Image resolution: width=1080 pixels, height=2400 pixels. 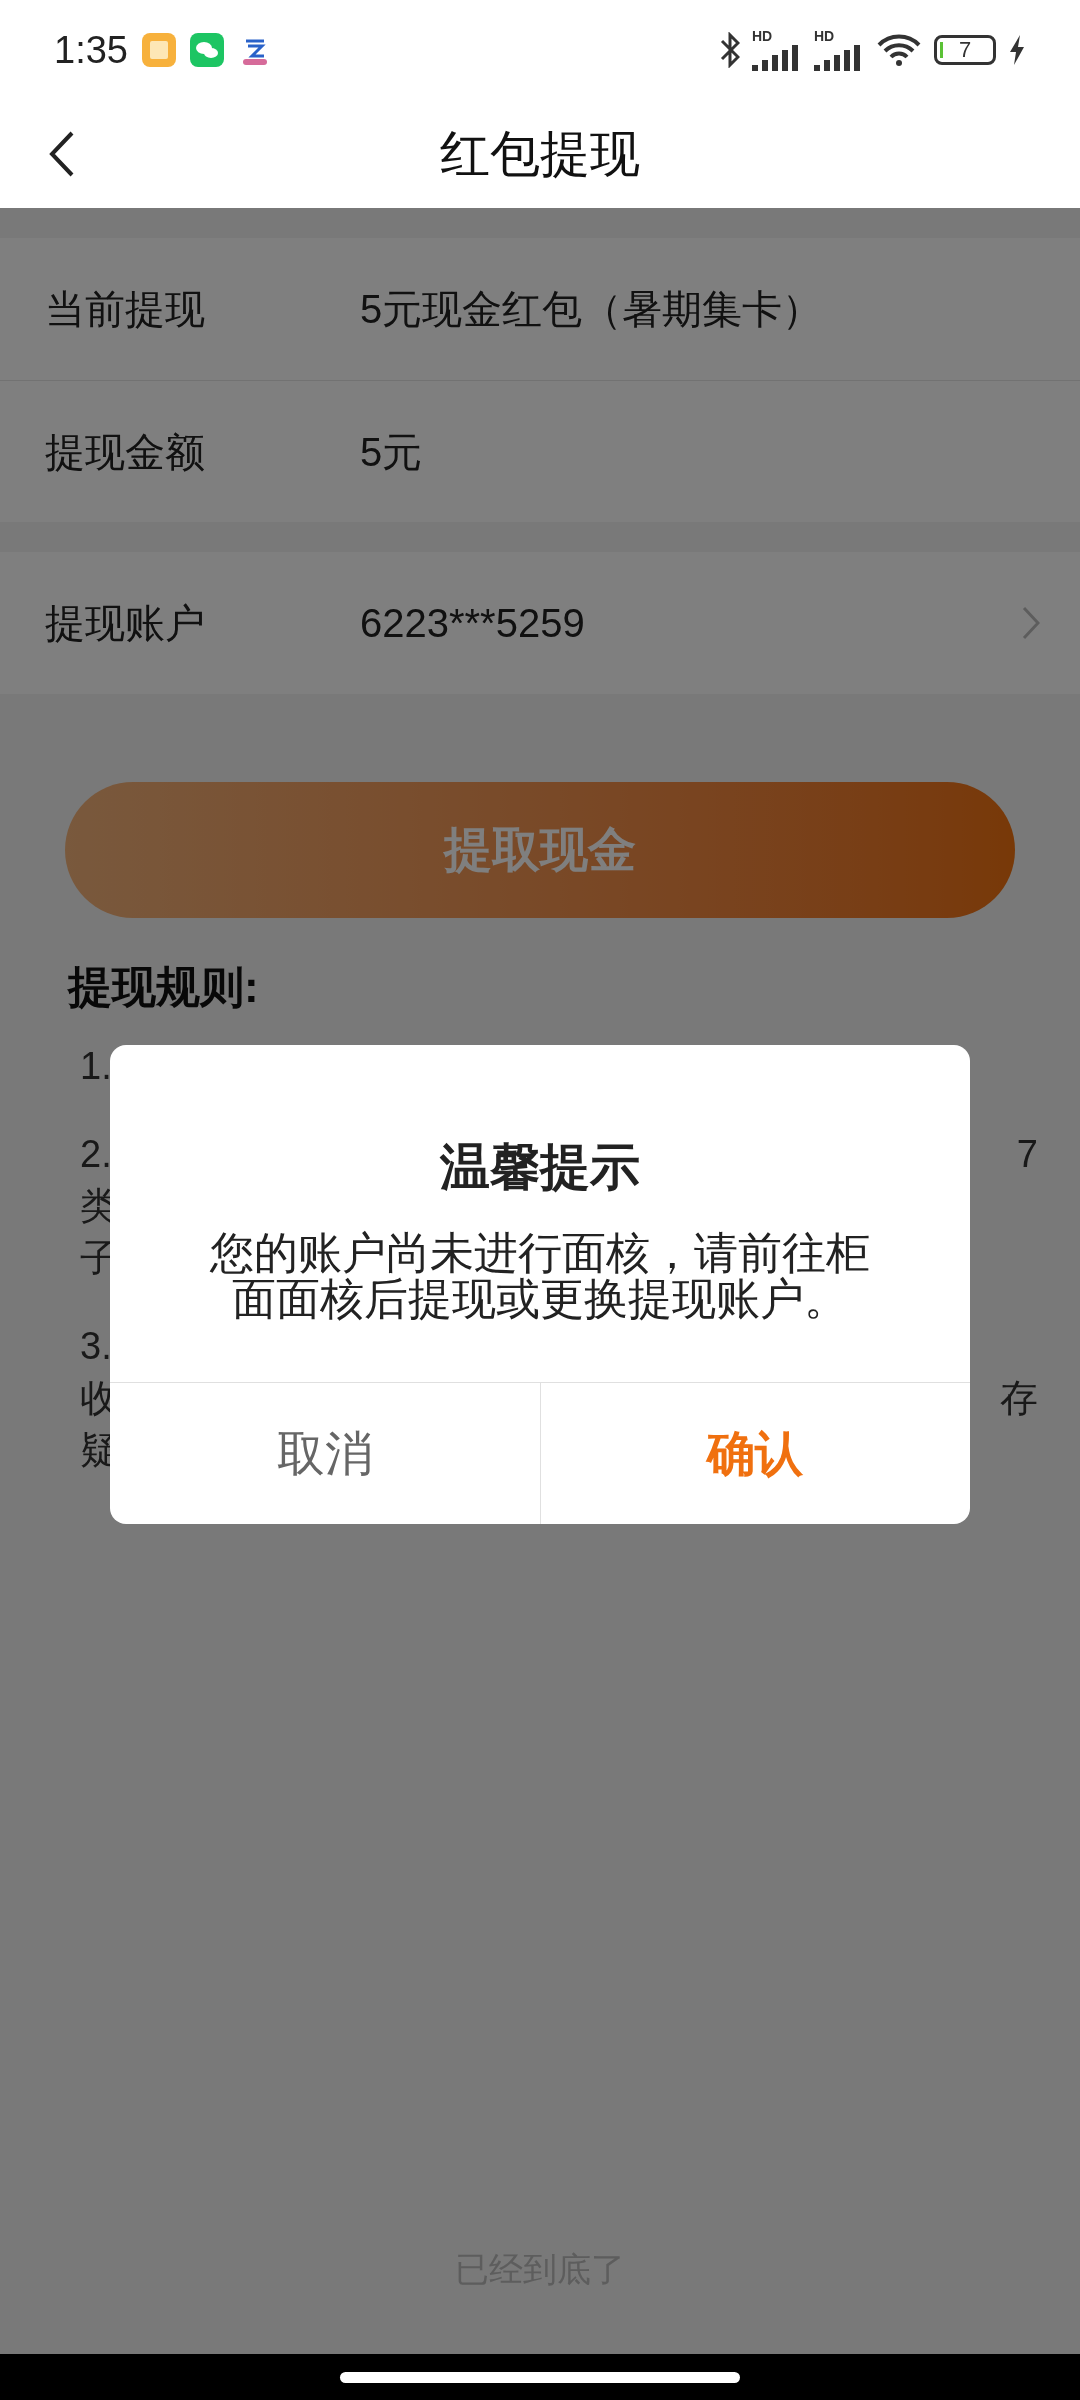 I want to click on rule-text: 1., so click(x=96, y=1066).